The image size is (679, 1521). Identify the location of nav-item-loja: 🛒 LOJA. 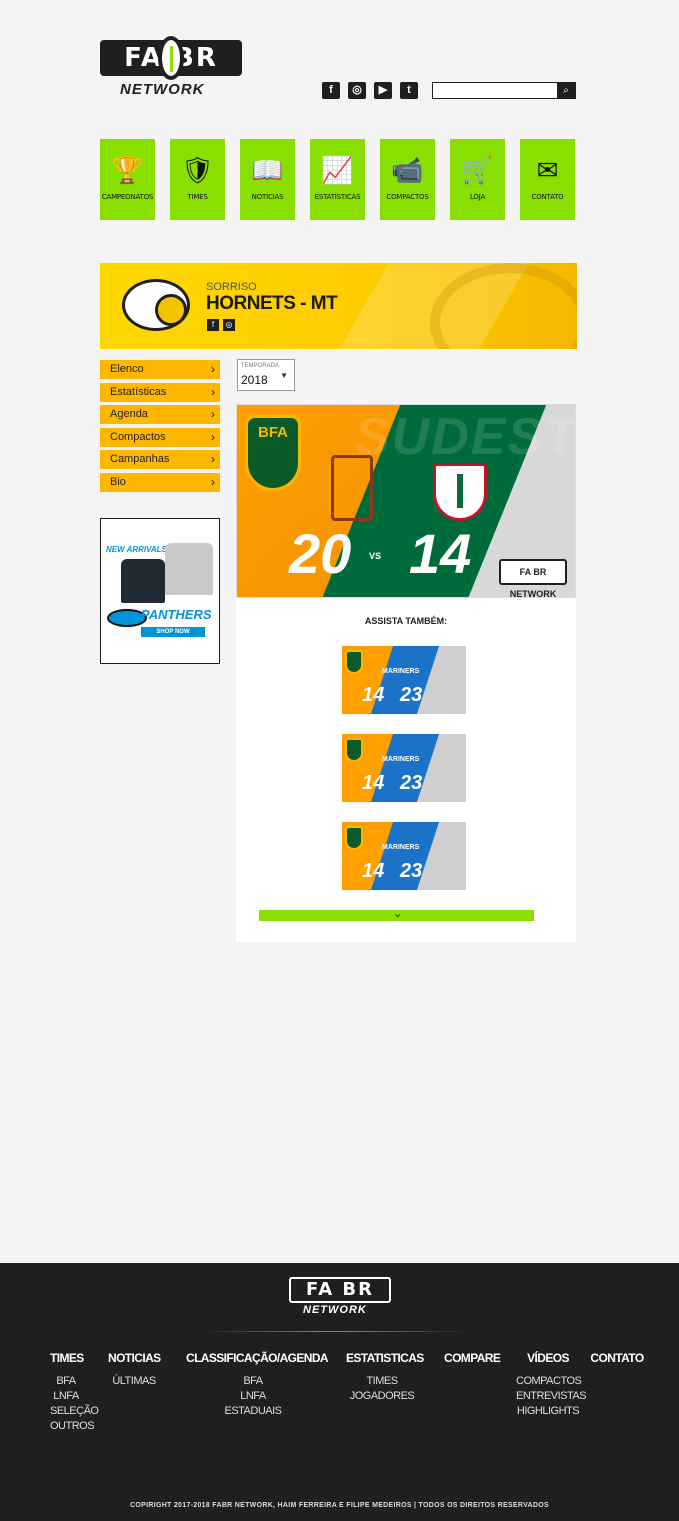
(477, 179).